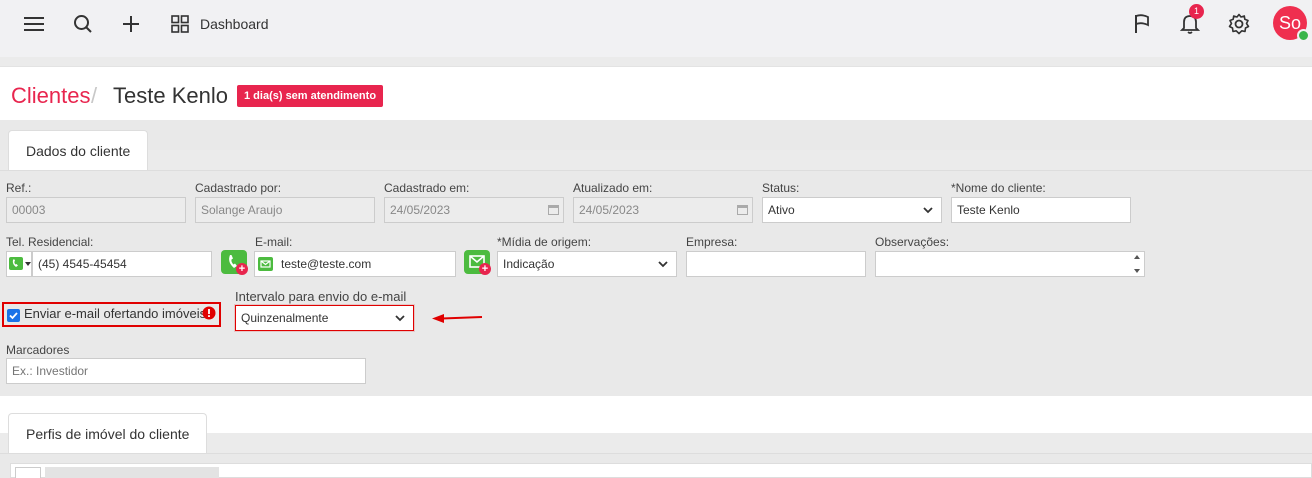  Describe the element at coordinates (781, 210) in the screenshot. I see `status-value: Ativo` at that location.